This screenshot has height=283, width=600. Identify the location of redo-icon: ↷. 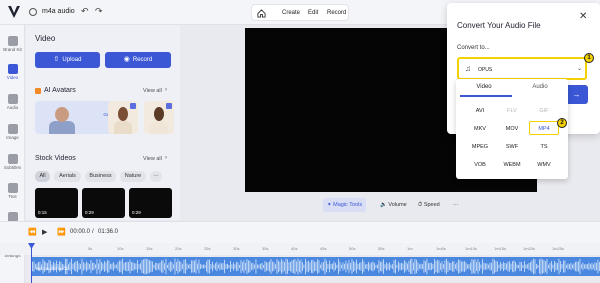
(99, 11).